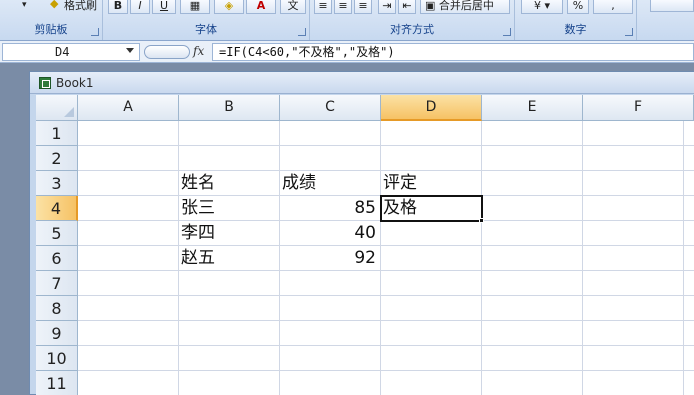  What do you see at coordinates (57, 183) in the screenshot?
I see `row-header-3: 3` at bounding box center [57, 183].